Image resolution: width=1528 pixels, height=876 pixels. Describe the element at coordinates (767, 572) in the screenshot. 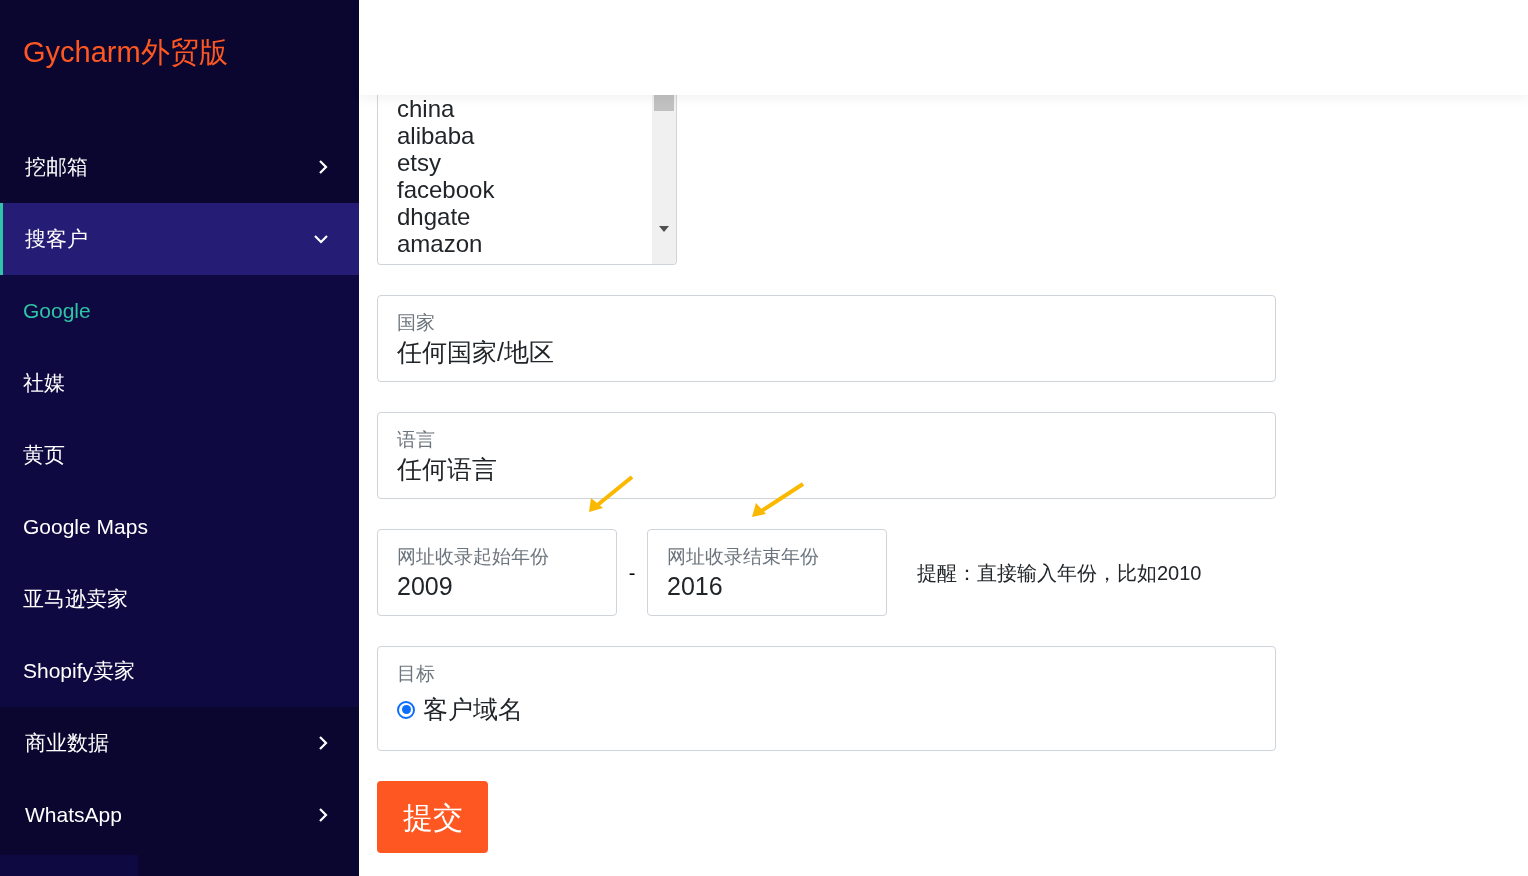

I see `end-year-field: 网址收录结束年份 2016` at that location.